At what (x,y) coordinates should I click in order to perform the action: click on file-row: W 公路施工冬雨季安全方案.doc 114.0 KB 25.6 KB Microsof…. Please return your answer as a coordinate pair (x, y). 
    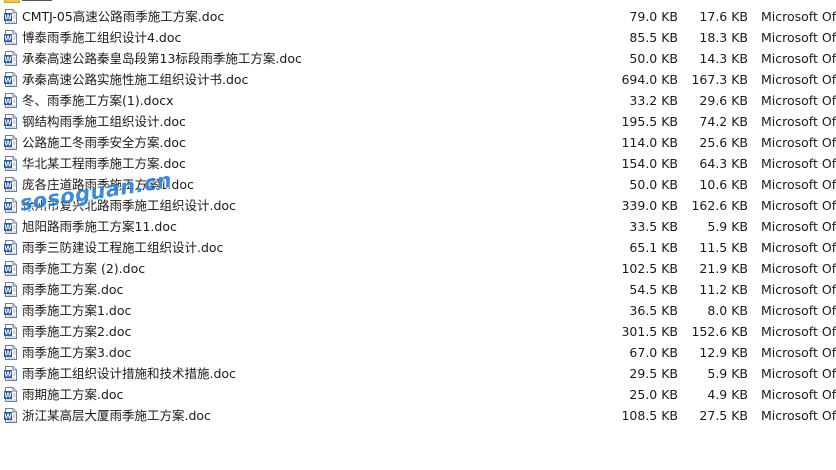
    Looking at the image, I should click on (418, 142).